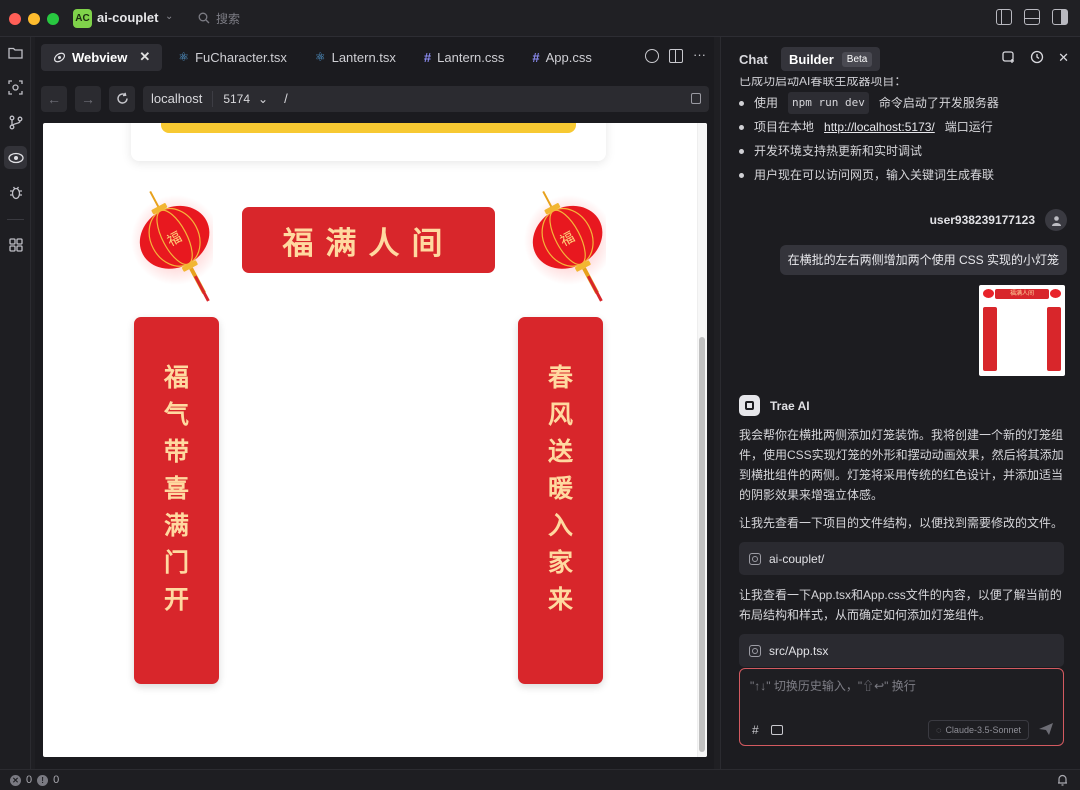  Describe the element at coordinates (1056, 220) in the screenshot. I see `user-avatar-icon` at that location.